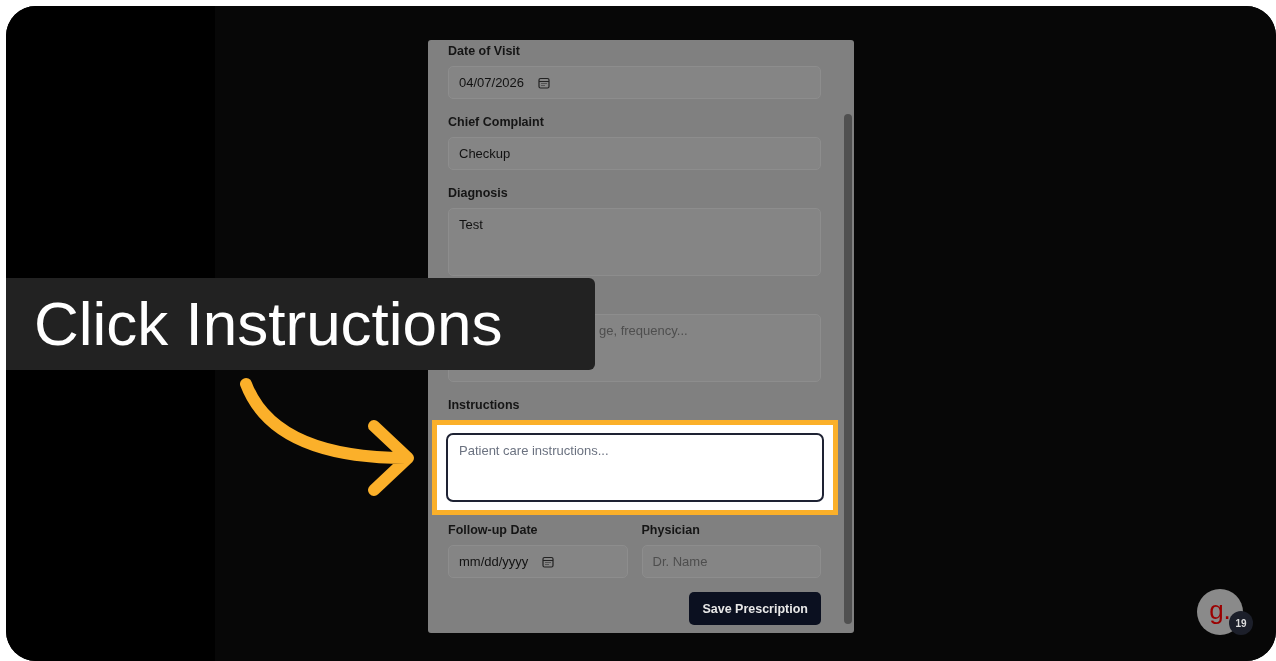  Describe the element at coordinates (478, 193) in the screenshot. I see `field-label: Diagnosis` at that location.